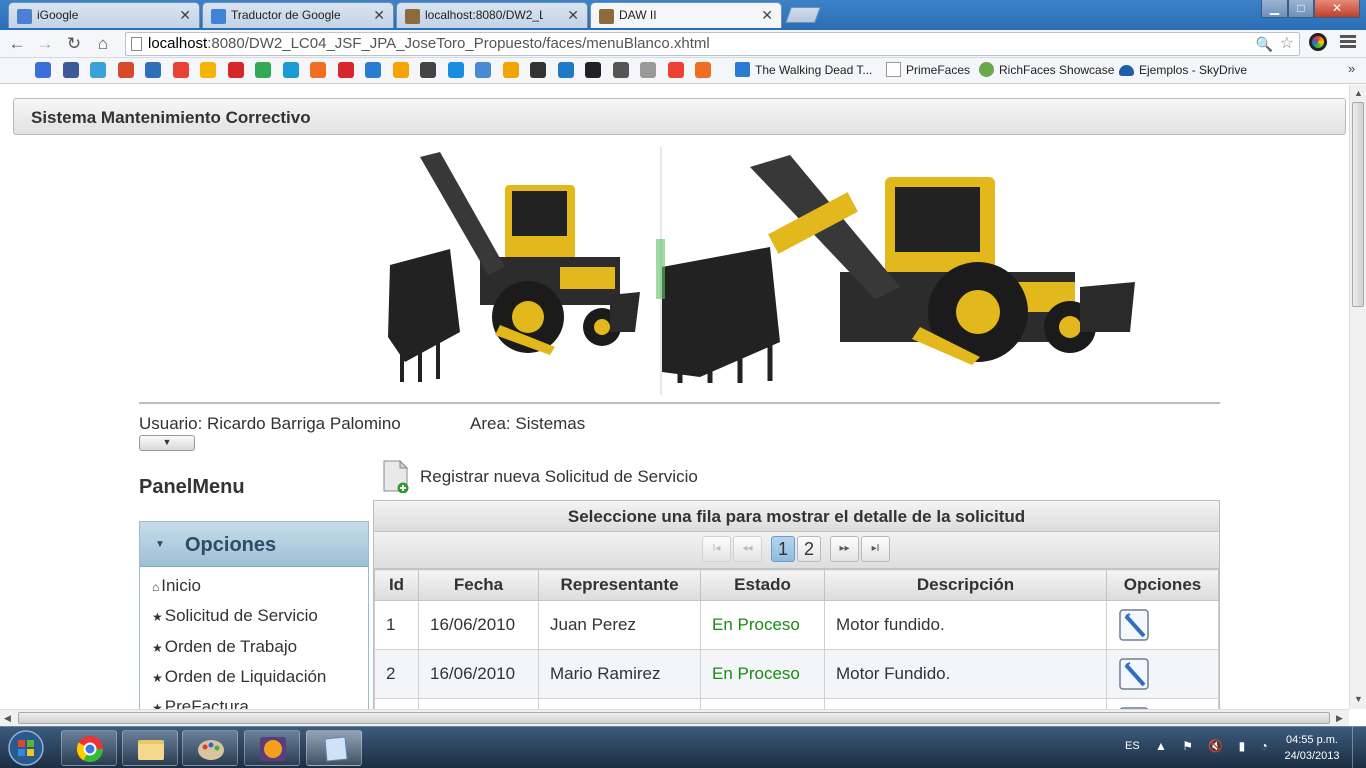  I want to click on clock-time: 04:55 p.m., so click(1312, 740).